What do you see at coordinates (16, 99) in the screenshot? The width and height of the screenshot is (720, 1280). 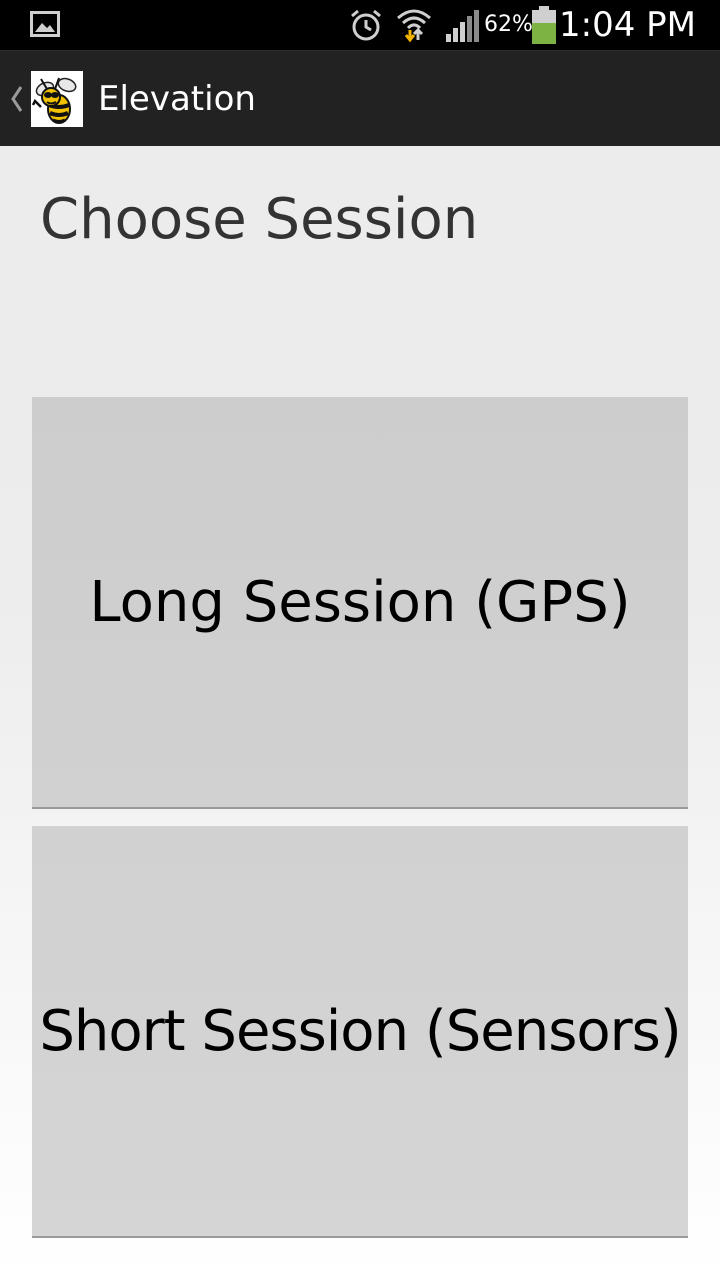 I see `chevron-left-icon` at bounding box center [16, 99].